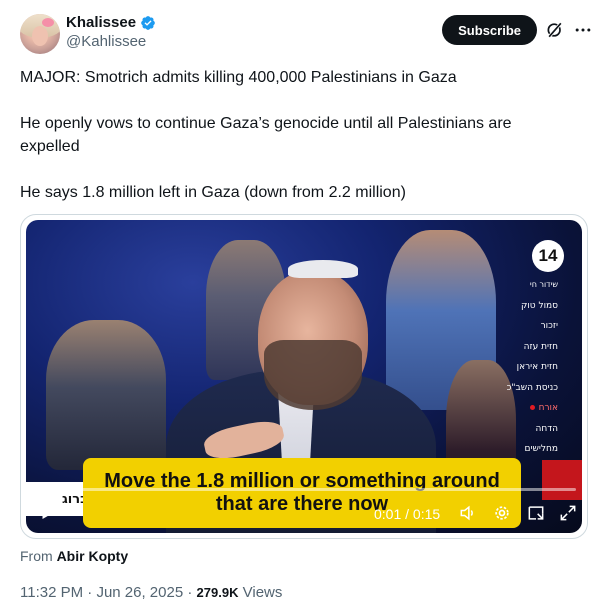  I want to click on channel-logo: 14, so click(548, 256).